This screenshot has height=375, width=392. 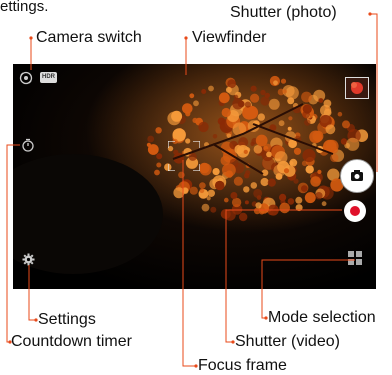 I want to click on video-shutter-button, so click(x=355, y=211).